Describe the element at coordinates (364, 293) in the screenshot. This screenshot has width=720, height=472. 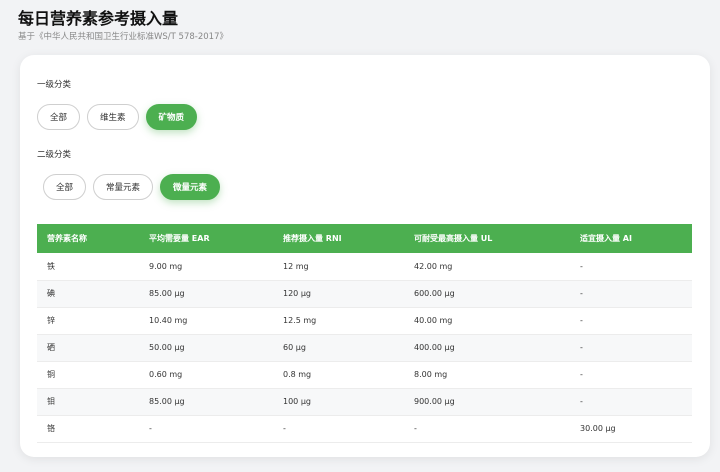
I see `table-row: 碘 85.00 μg 120 μg 600.00 μg -` at that location.